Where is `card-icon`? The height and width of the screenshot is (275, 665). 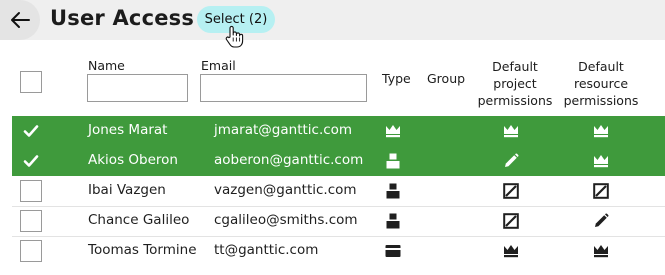 card-icon is located at coordinates (393, 251).